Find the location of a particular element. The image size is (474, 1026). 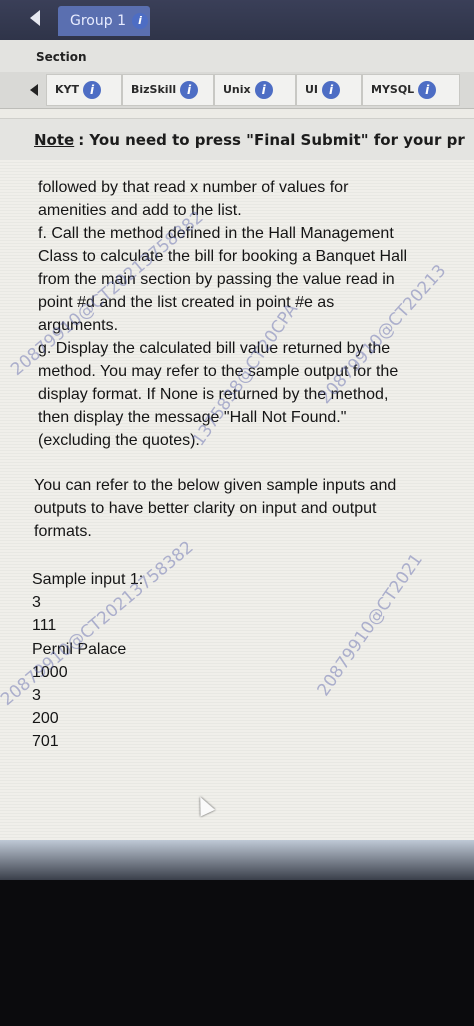

tab-label: BizSkill is located at coordinates (154, 89).